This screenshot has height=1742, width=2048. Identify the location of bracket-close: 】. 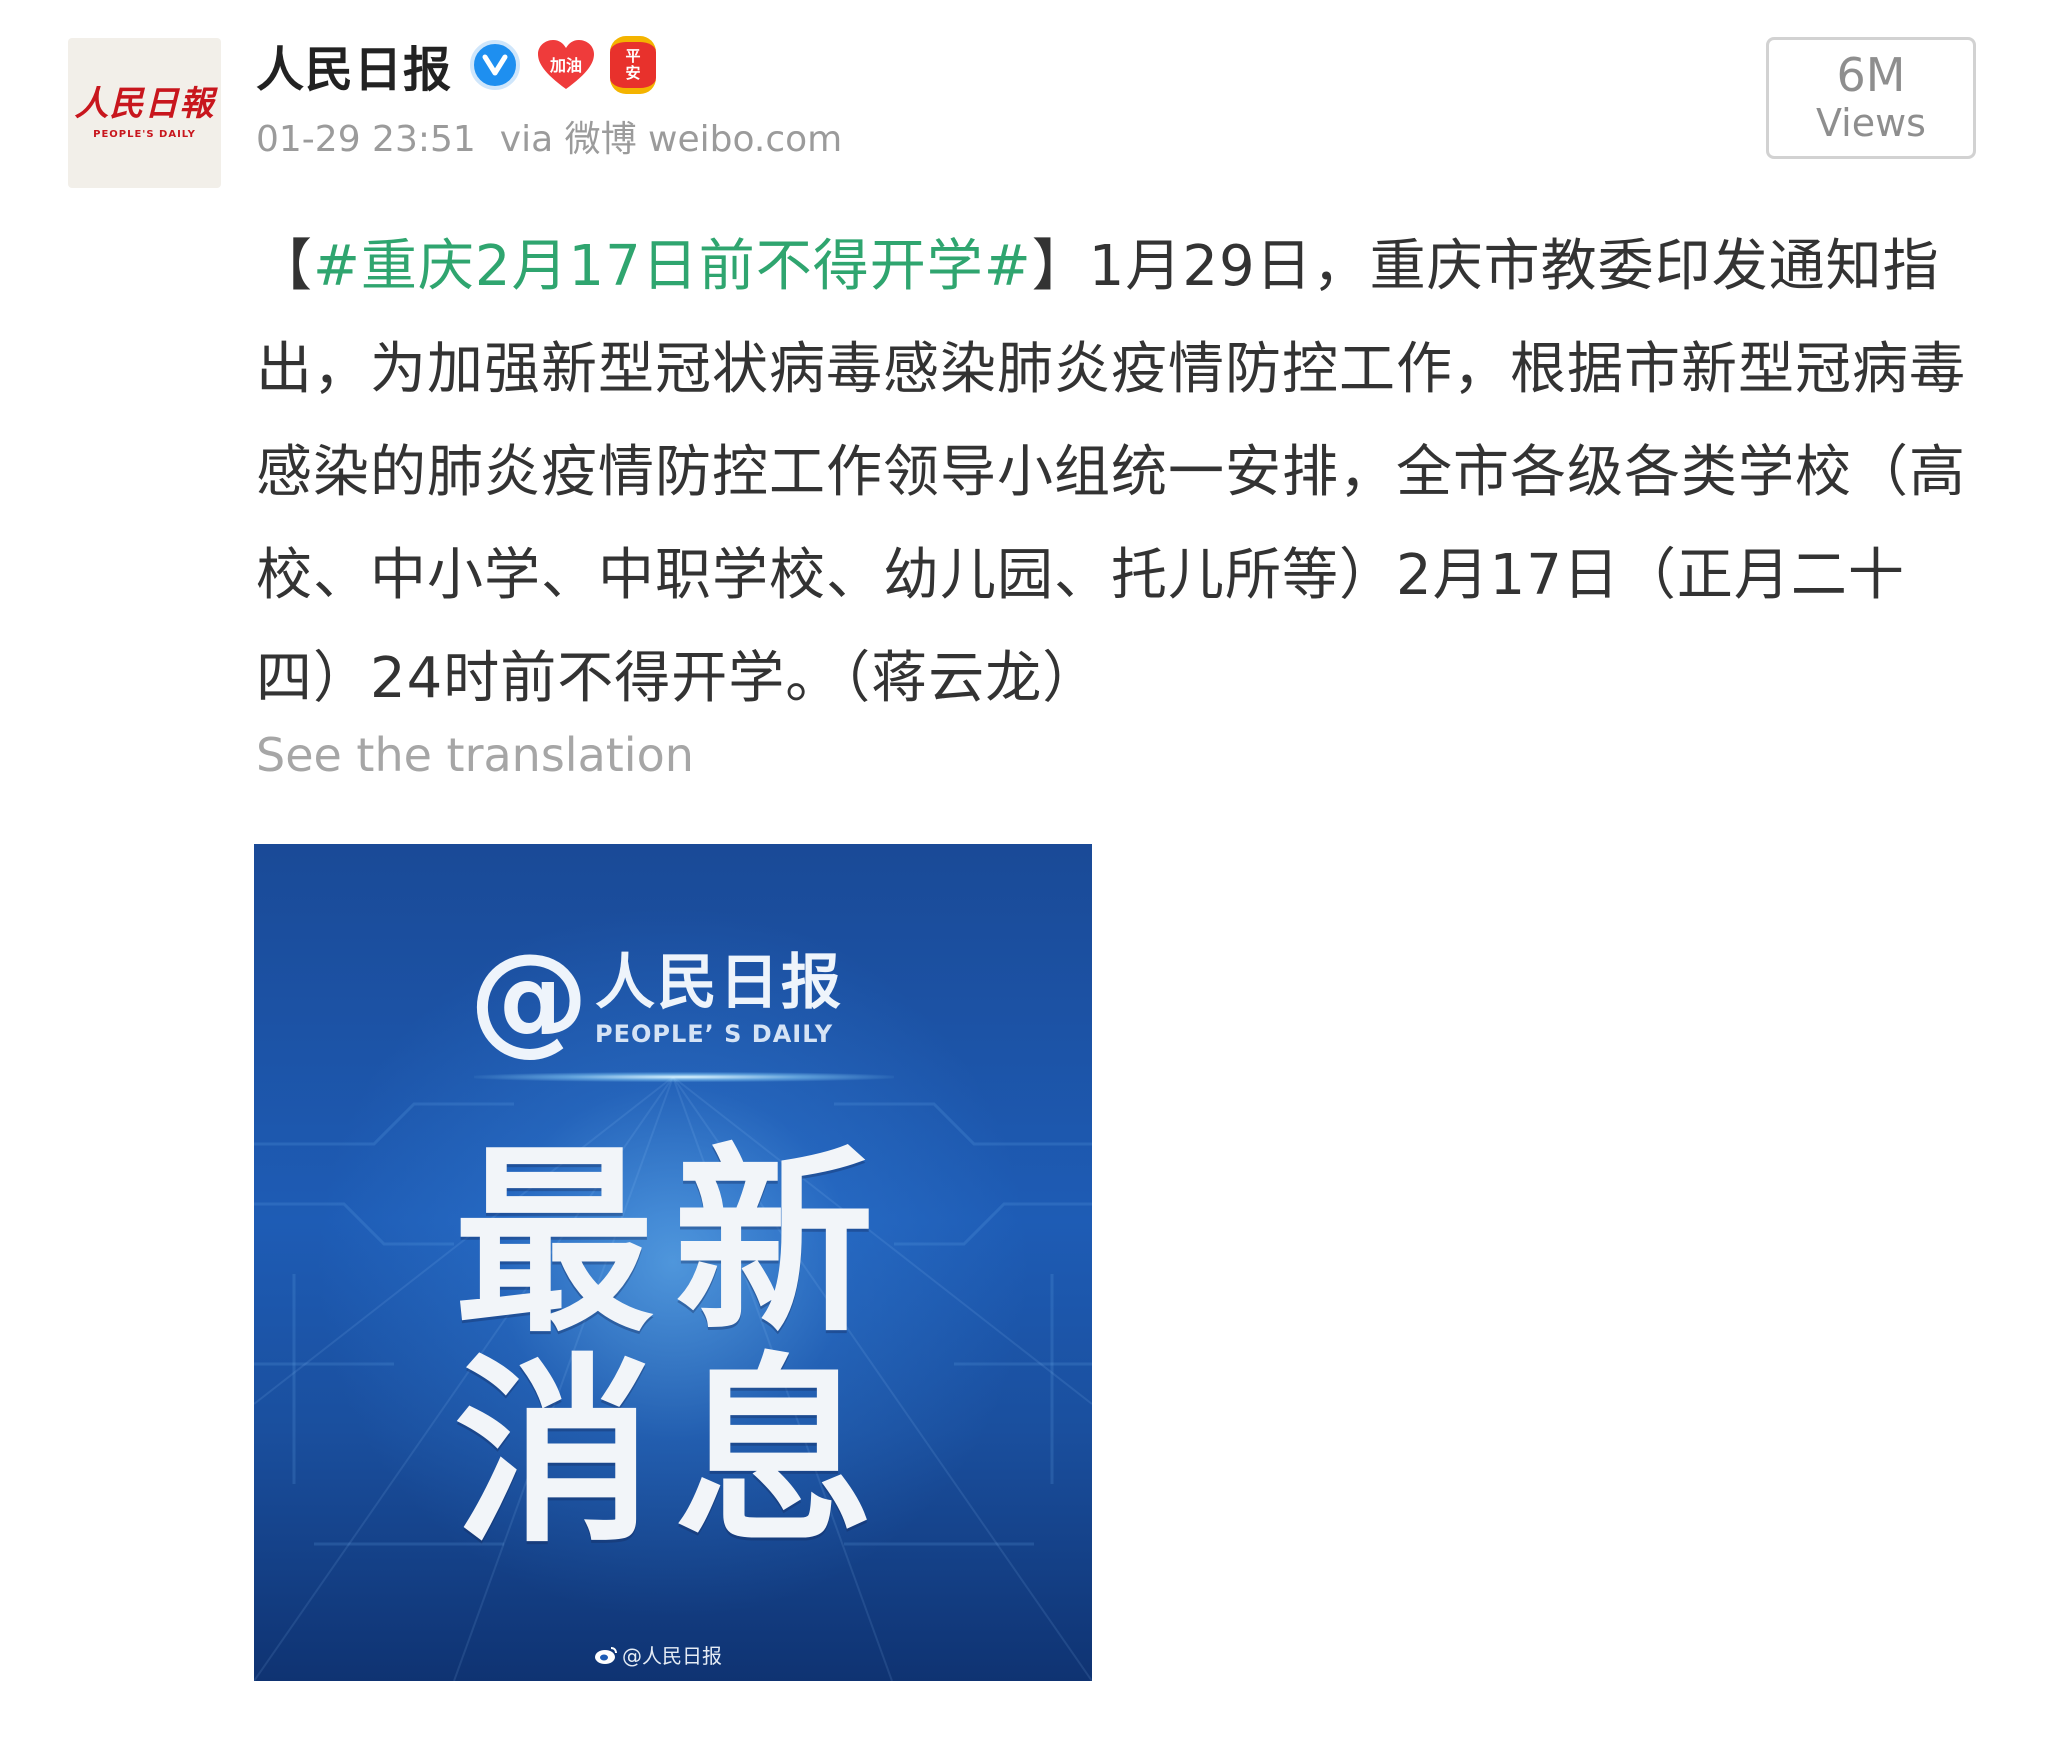
(1060, 266).